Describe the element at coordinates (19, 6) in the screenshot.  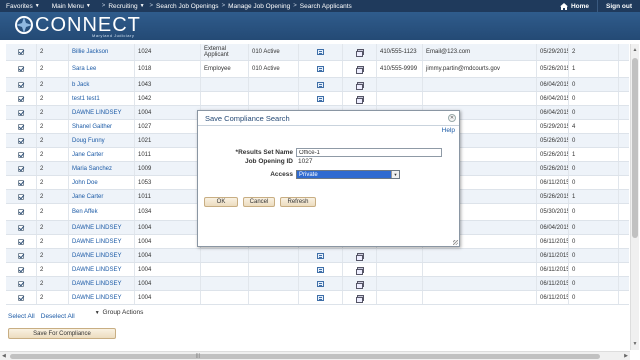
I see `favorites-label: Favorites` at that location.